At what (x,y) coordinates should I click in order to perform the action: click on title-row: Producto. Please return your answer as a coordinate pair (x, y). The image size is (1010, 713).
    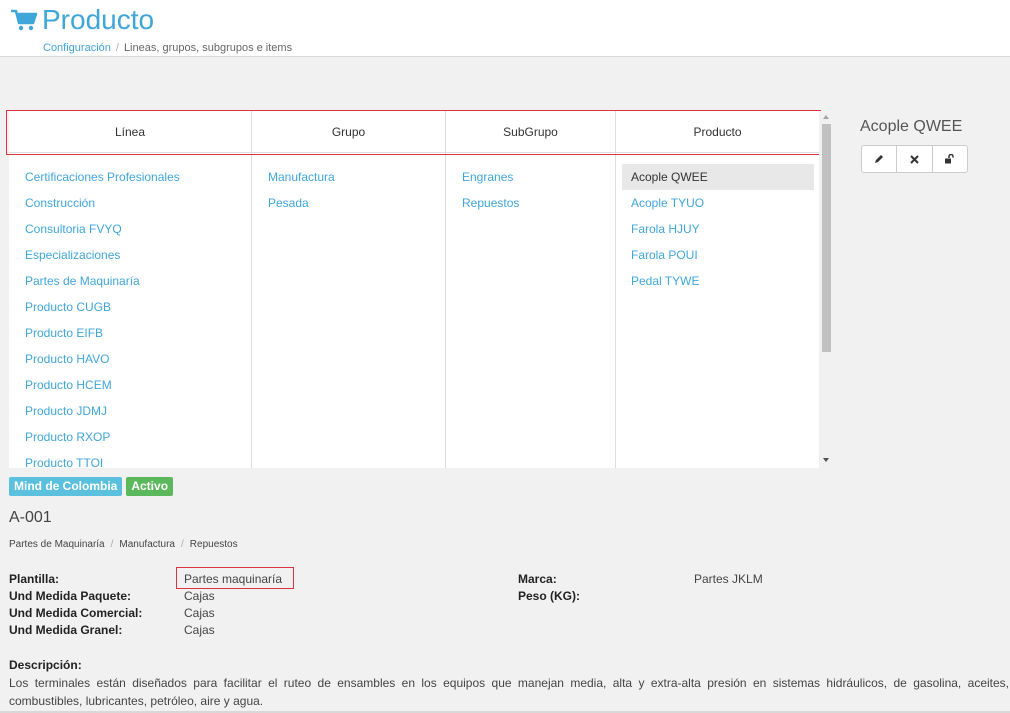
    Looking at the image, I should click on (82, 20).